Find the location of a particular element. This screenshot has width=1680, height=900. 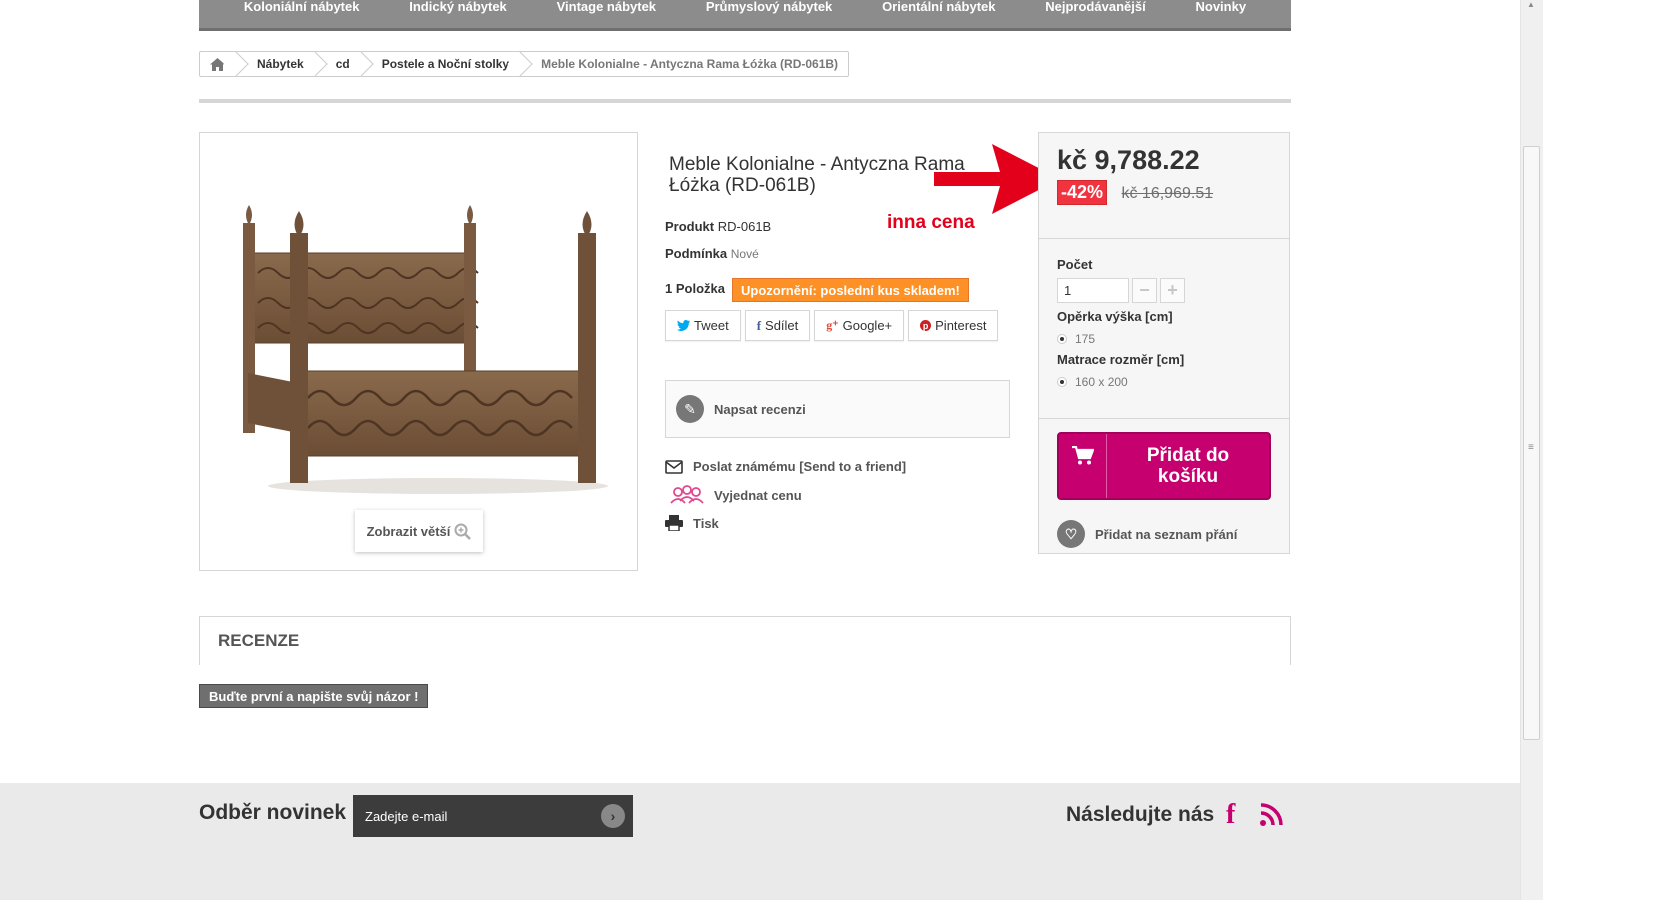

newsletter-title: Odběr novinek is located at coordinates (273, 812).